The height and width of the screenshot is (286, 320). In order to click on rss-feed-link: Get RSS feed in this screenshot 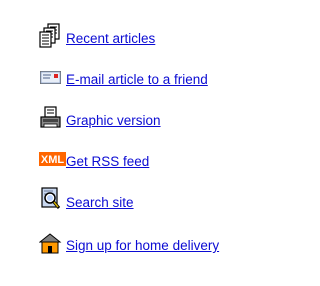, I will do `click(107, 162)`.